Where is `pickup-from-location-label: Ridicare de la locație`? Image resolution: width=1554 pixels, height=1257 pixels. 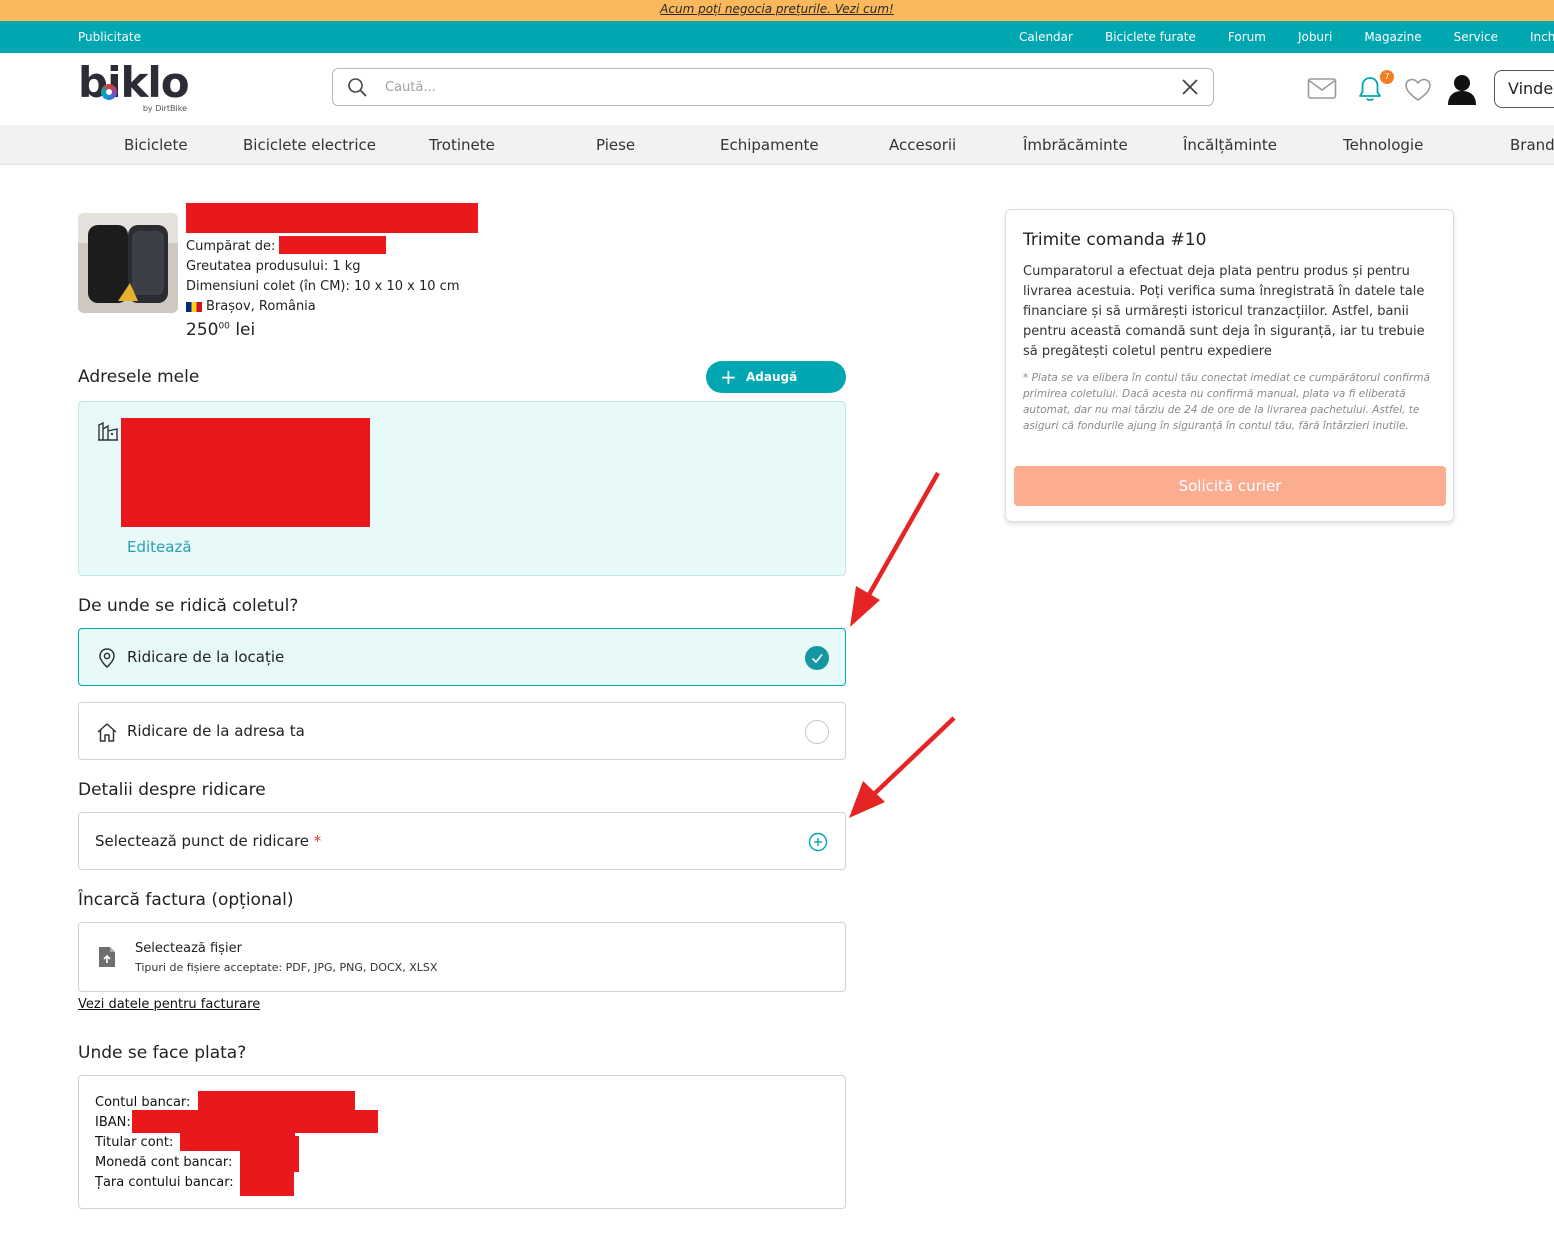 pickup-from-location-label: Ridicare de la locație is located at coordinates (206, 657).